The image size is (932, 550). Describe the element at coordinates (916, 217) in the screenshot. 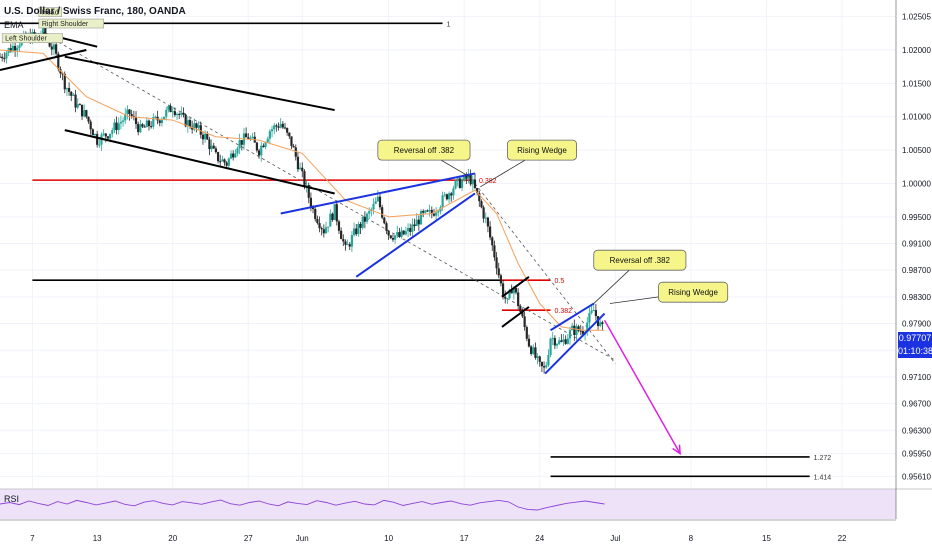

I see `price-tick-label: 0.99500` at that location.